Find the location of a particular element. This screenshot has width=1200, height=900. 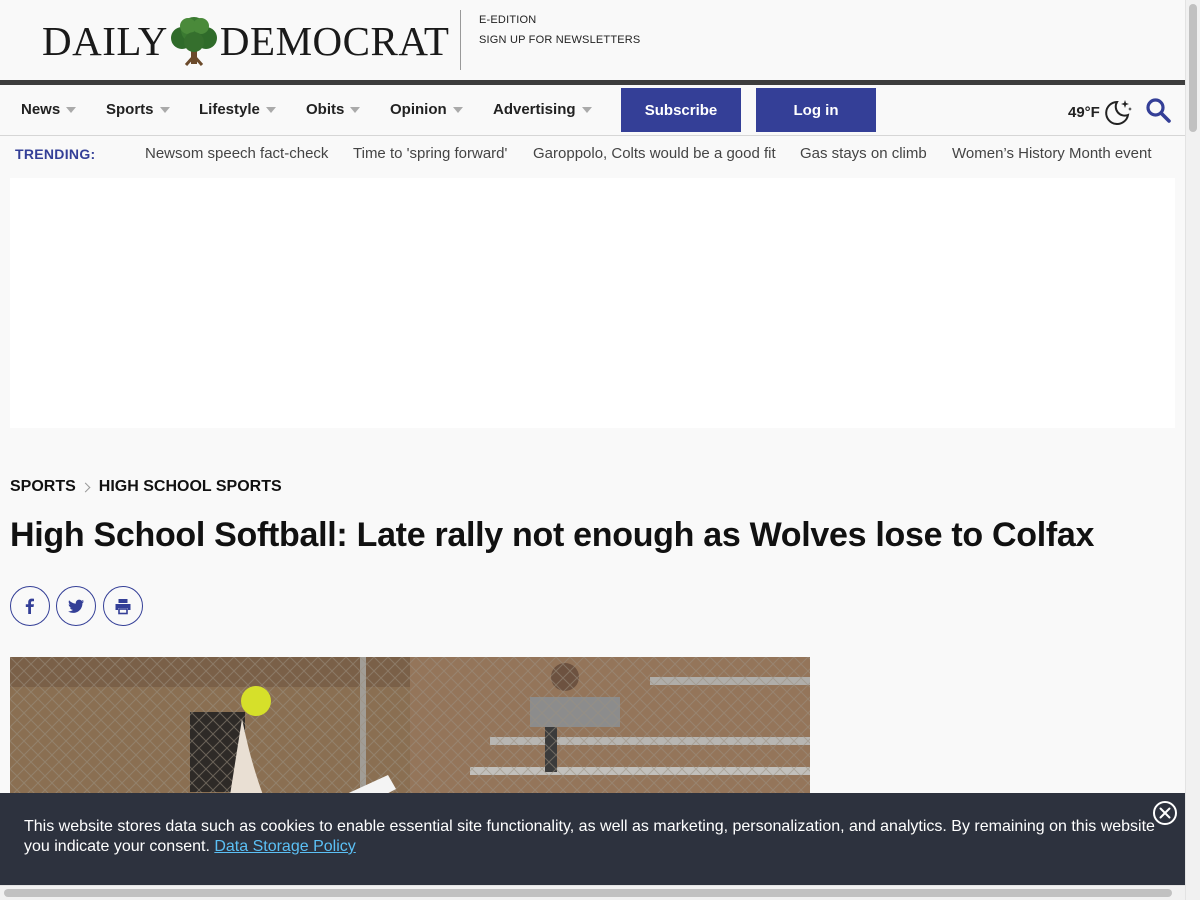

printer-icon is located at coordinates (123, 607).